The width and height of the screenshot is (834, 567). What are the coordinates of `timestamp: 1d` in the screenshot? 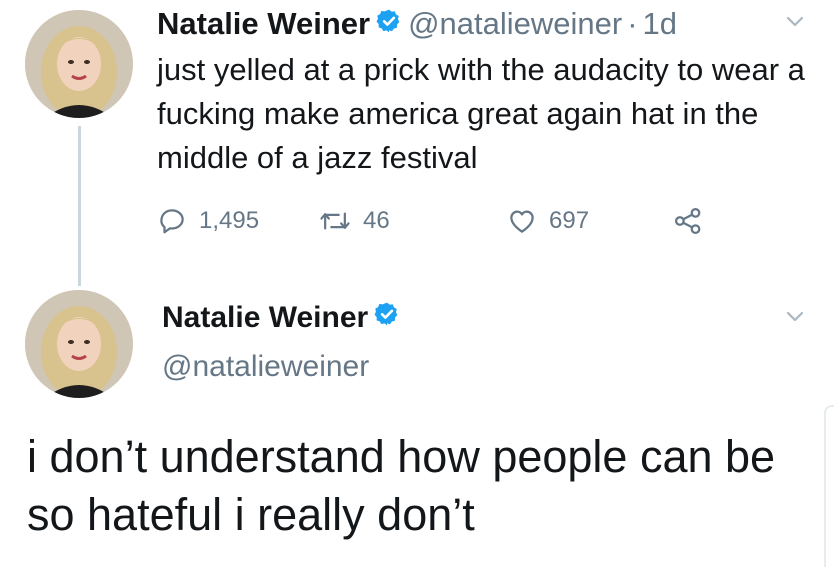 It's located at (660, 24).